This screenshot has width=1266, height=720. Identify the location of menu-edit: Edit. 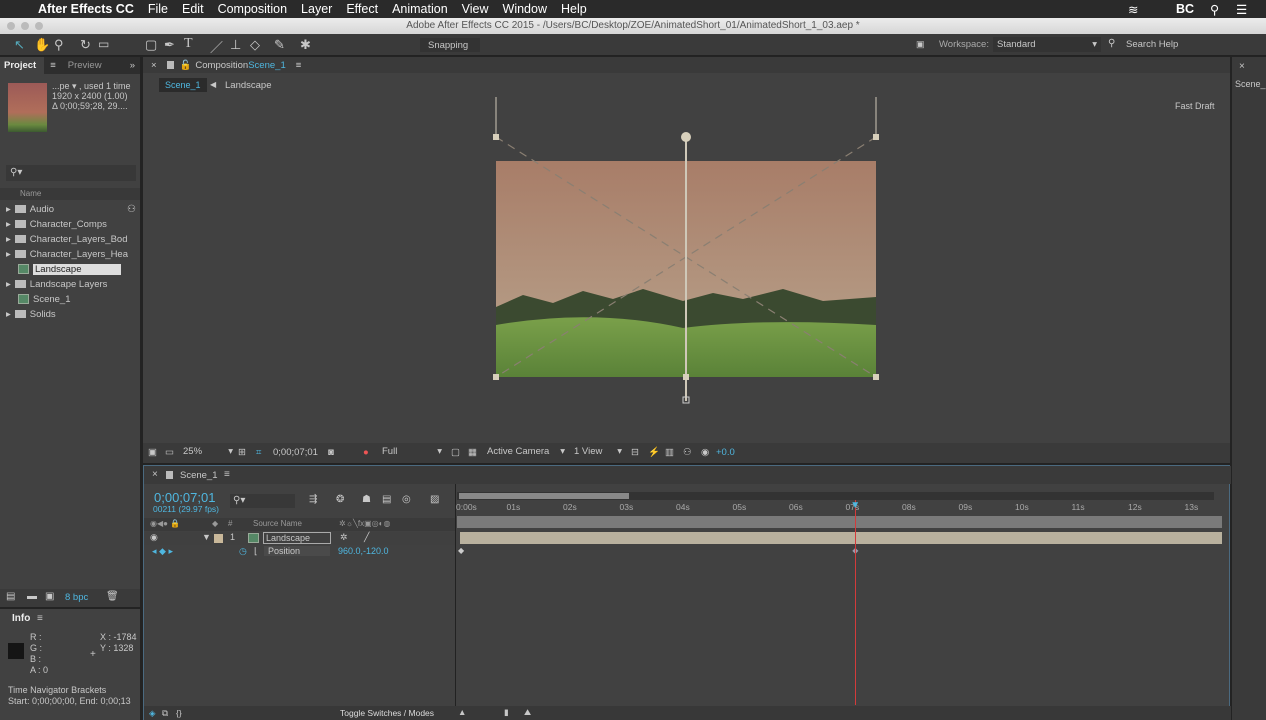
(193, 9).